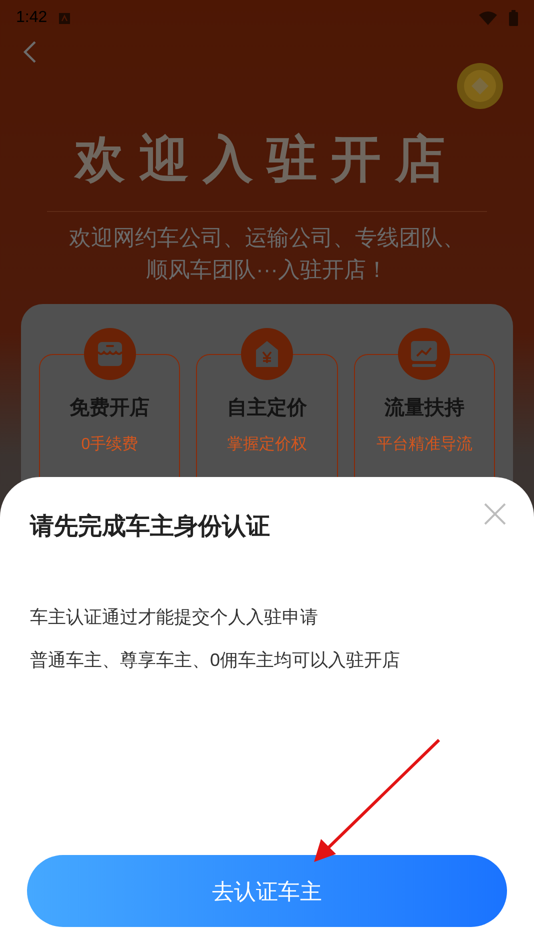 This screenshot has height=950, width=534. I want to click on dialog-text: 车主认证通过才能提交个人入驻申请, so click(174, 617).